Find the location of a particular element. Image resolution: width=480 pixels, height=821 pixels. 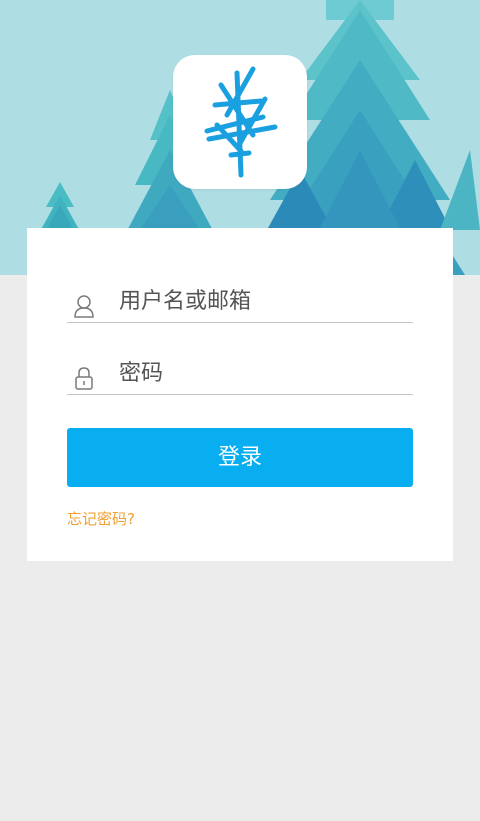

username-input is located at coordinates (259, 301).